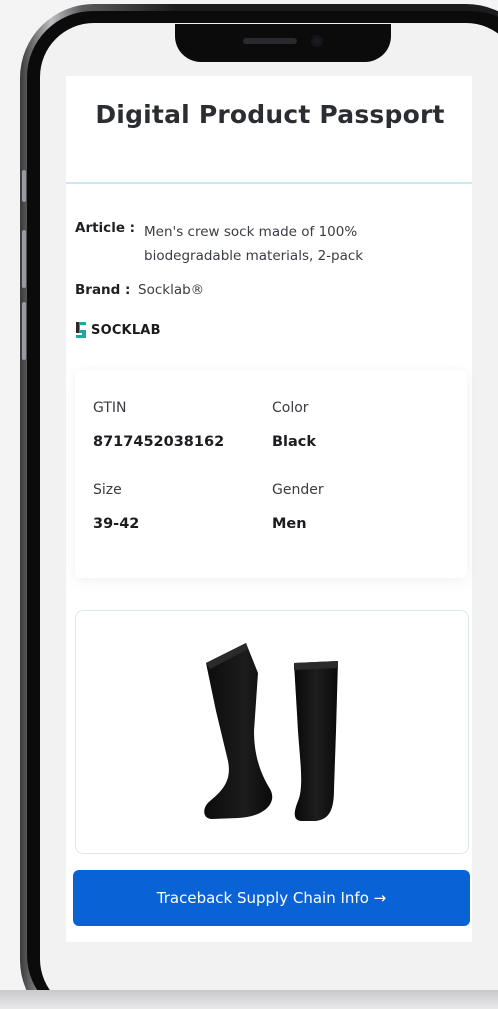 The height and width of the screenshot is (1009, 498). I want to click on traceback-supply-chain-button: Traceback Supply Chain Info →, so click(271, 898).